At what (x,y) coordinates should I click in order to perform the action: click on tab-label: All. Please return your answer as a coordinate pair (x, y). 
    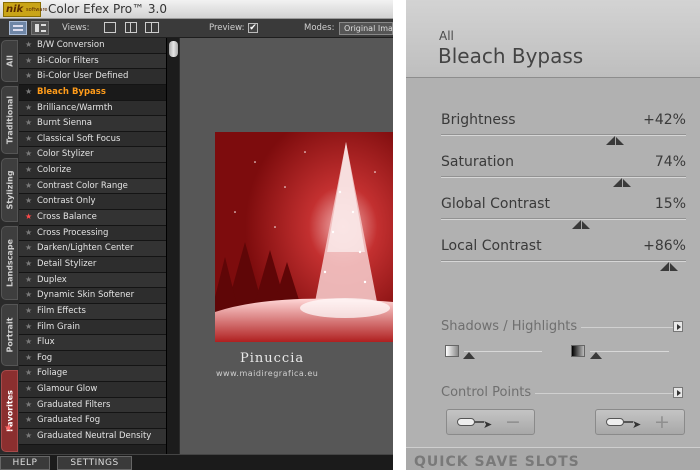
    Looking at the image, I should click on (9, 61).